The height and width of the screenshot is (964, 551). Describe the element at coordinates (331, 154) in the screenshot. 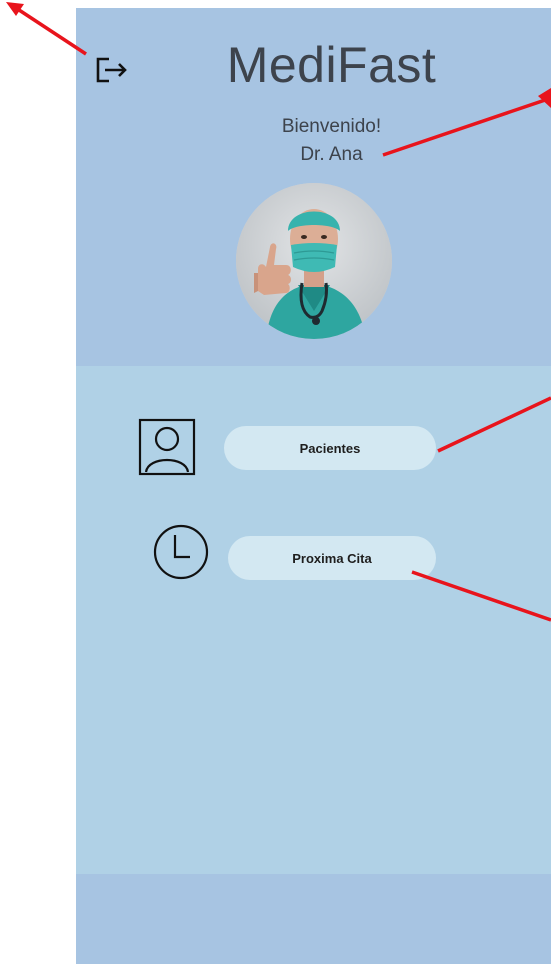

I see `doctor-name: Dr. Ana` at that location.